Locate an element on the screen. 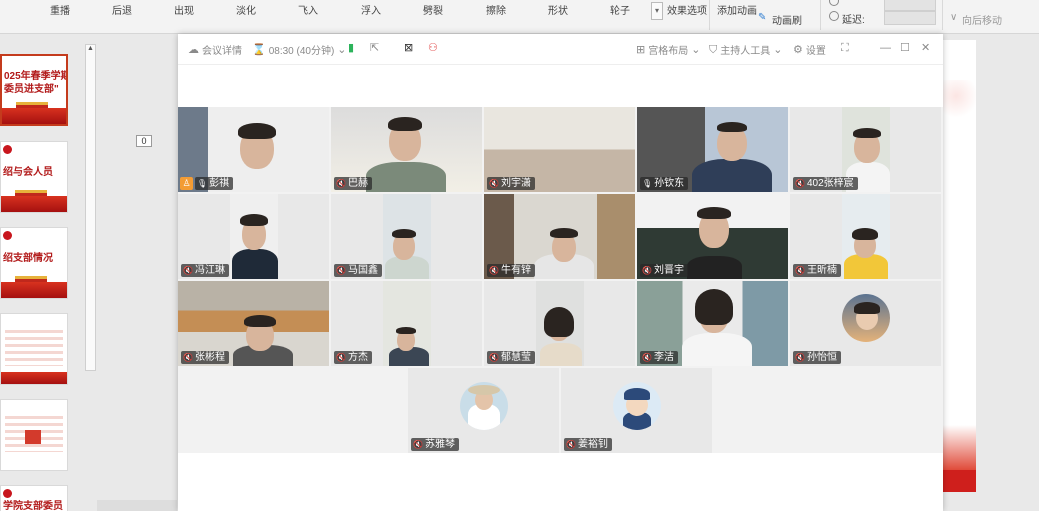 This screenshot has height=511, width=1039. video-tile: 🔇 郁慧莹 is located at coordinates (559, 323).